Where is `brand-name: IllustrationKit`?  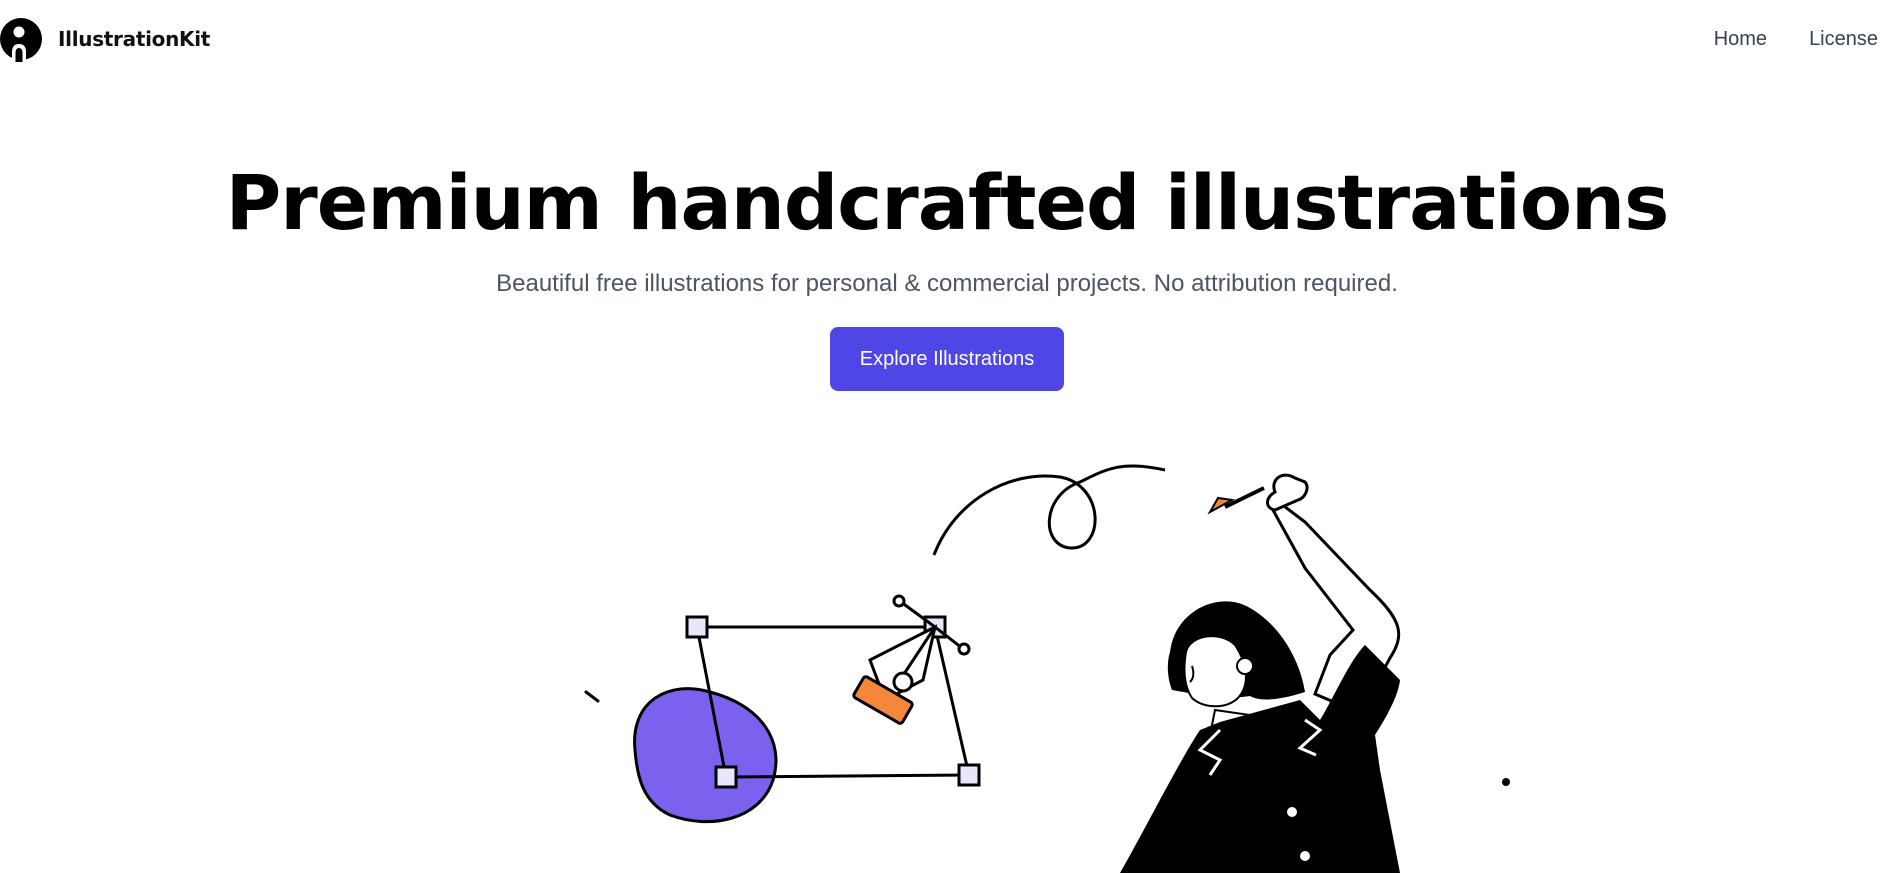
brand-name: IllustrationKit is located at coordinates (134, 39).